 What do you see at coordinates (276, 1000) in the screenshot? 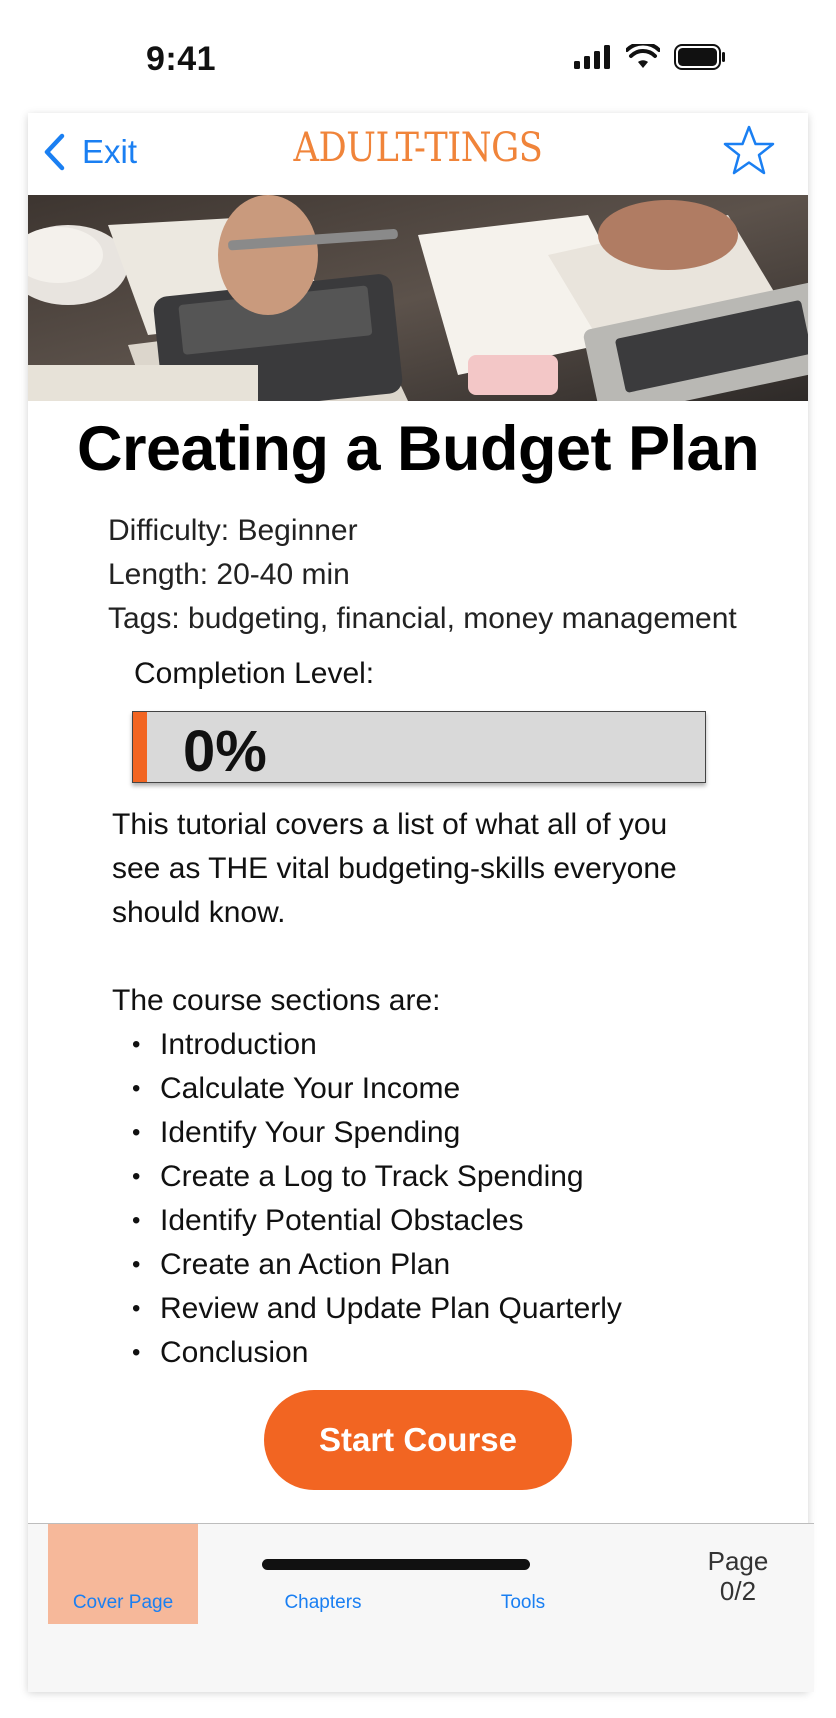
I see `sections-heading: The course sections are:` at bounding box center [276, 1000].